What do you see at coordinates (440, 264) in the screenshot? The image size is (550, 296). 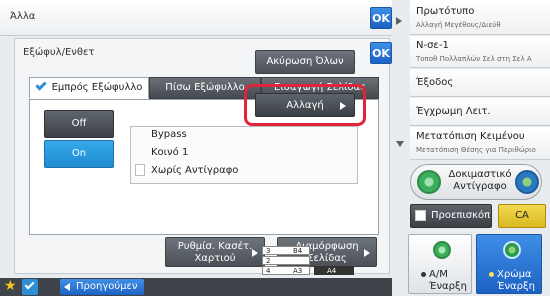 I see `start-bw-button: Α/Μ Έναρξη` at bounding box center [440, 264].